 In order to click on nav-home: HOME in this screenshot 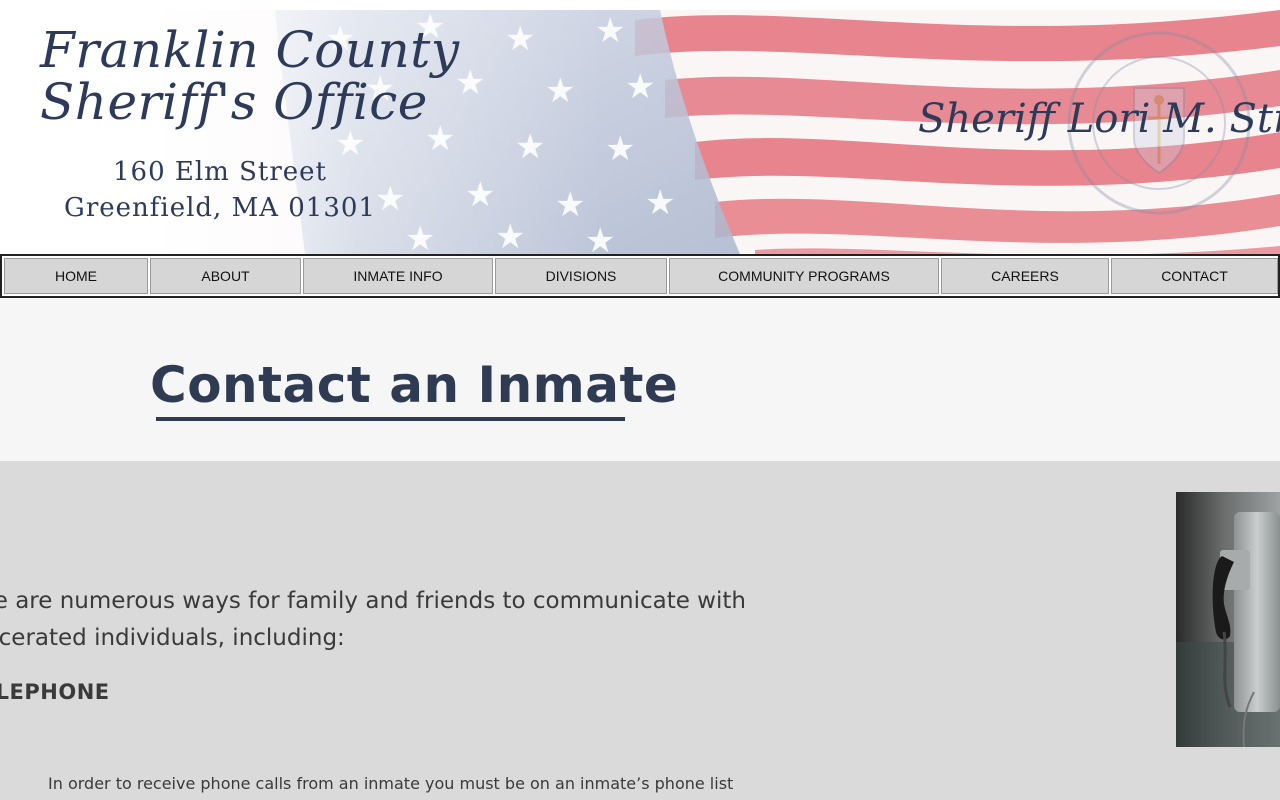, I will do `click(76, 276)`.